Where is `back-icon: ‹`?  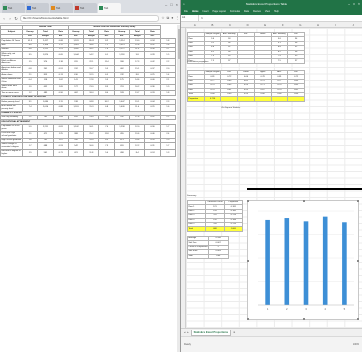
back-icon: ‹ is located at coordinates (4, 18).